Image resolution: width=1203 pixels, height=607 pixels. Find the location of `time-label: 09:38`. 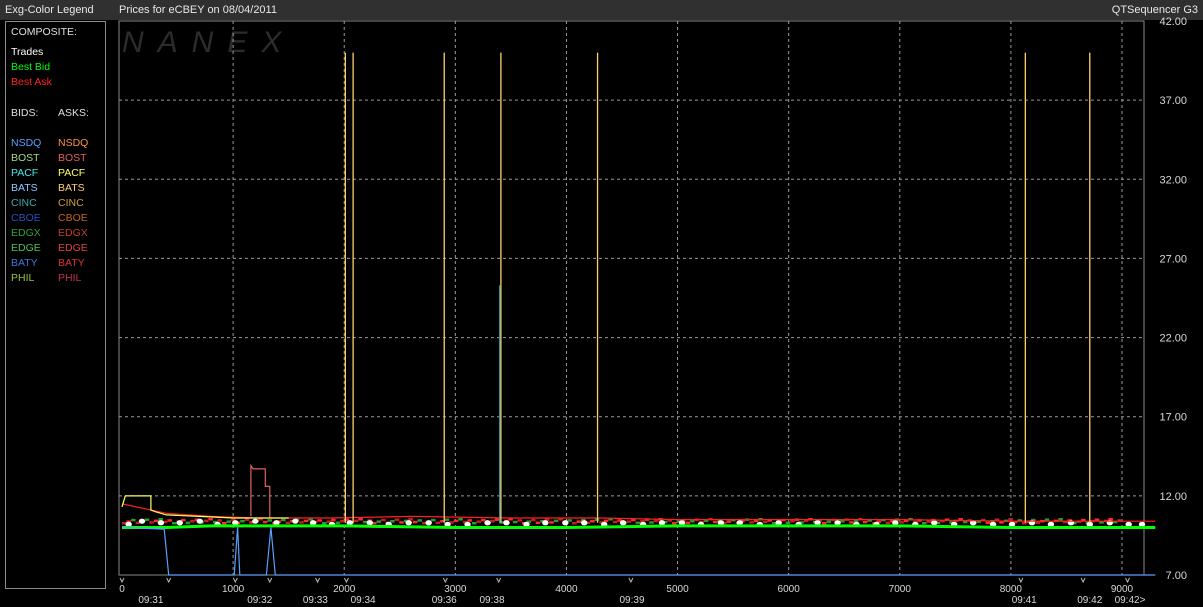

time-label: 09:38 is located at coordinates (491, 600).